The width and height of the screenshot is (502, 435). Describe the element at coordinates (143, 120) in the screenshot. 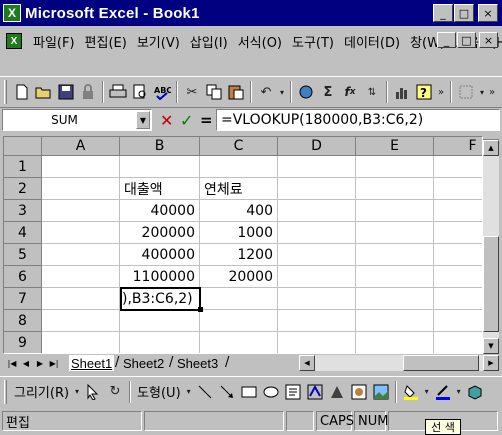

I see `chevron-down-icon: ▼` at that location.